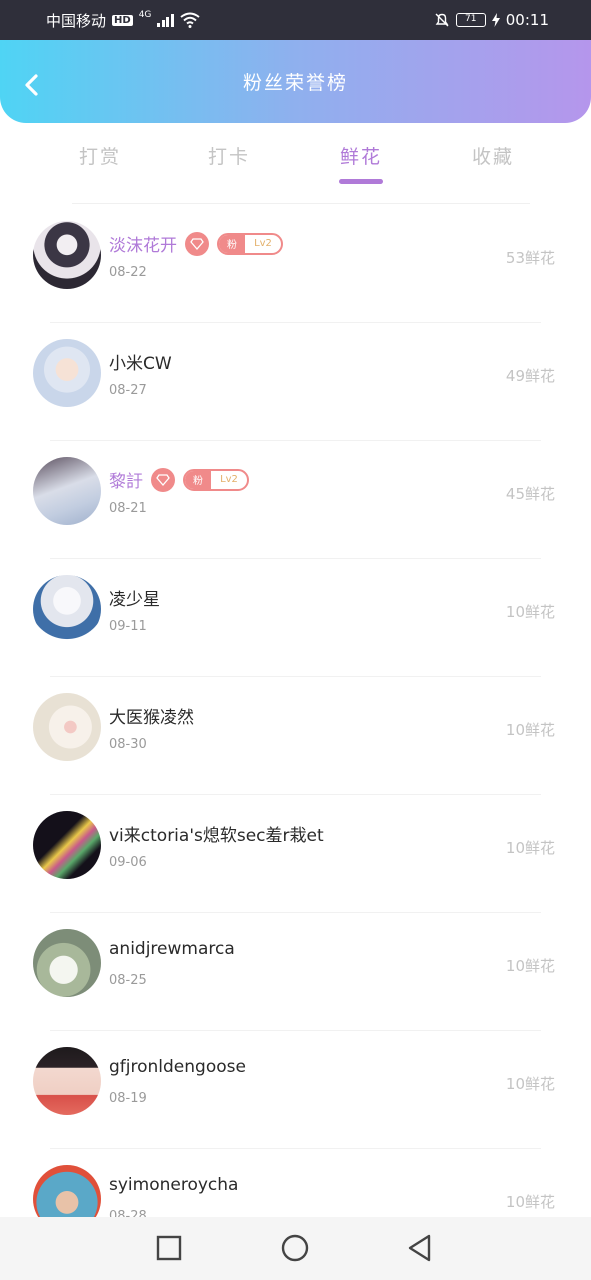  Describe the element at coordinates (295, 736) in the screenshot. I see `list-item: 大医猴凌然 08-30 10鲜花` at that location.